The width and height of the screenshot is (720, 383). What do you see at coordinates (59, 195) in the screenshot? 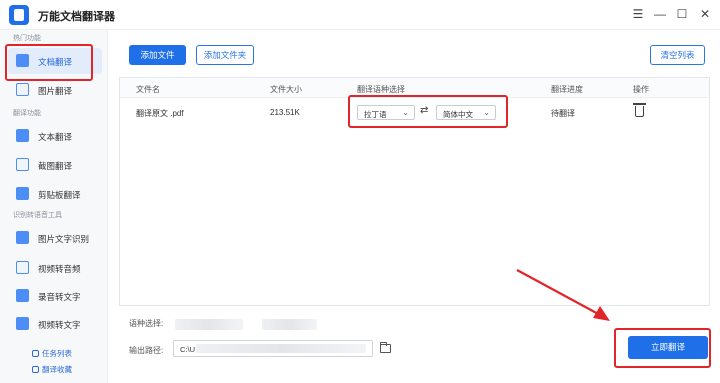
I see `sidebar-item-label: 剪贴板翻译` at bounding box center [59, 195].